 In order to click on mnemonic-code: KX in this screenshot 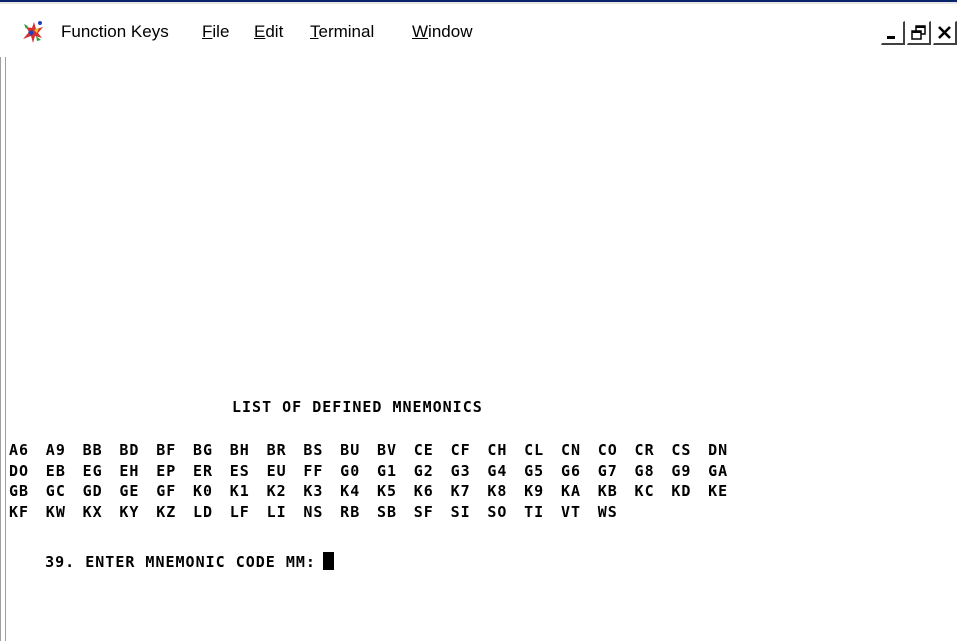, I will do `click(92, 511)`.